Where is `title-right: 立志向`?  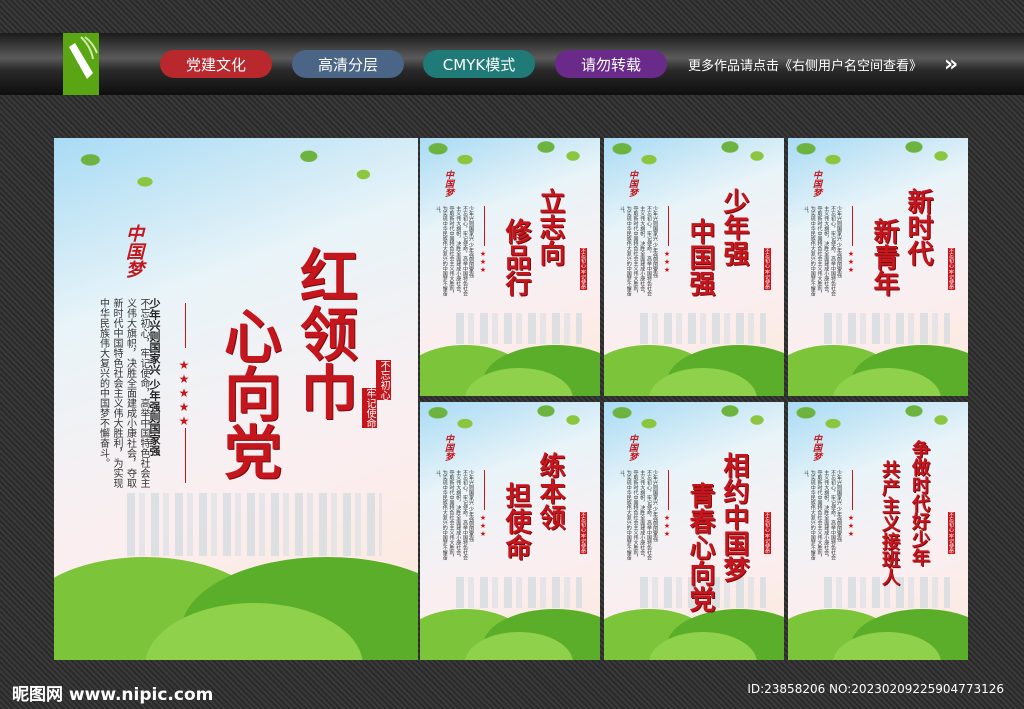
title-right: 立志向 is located at coordinates (550, 227).